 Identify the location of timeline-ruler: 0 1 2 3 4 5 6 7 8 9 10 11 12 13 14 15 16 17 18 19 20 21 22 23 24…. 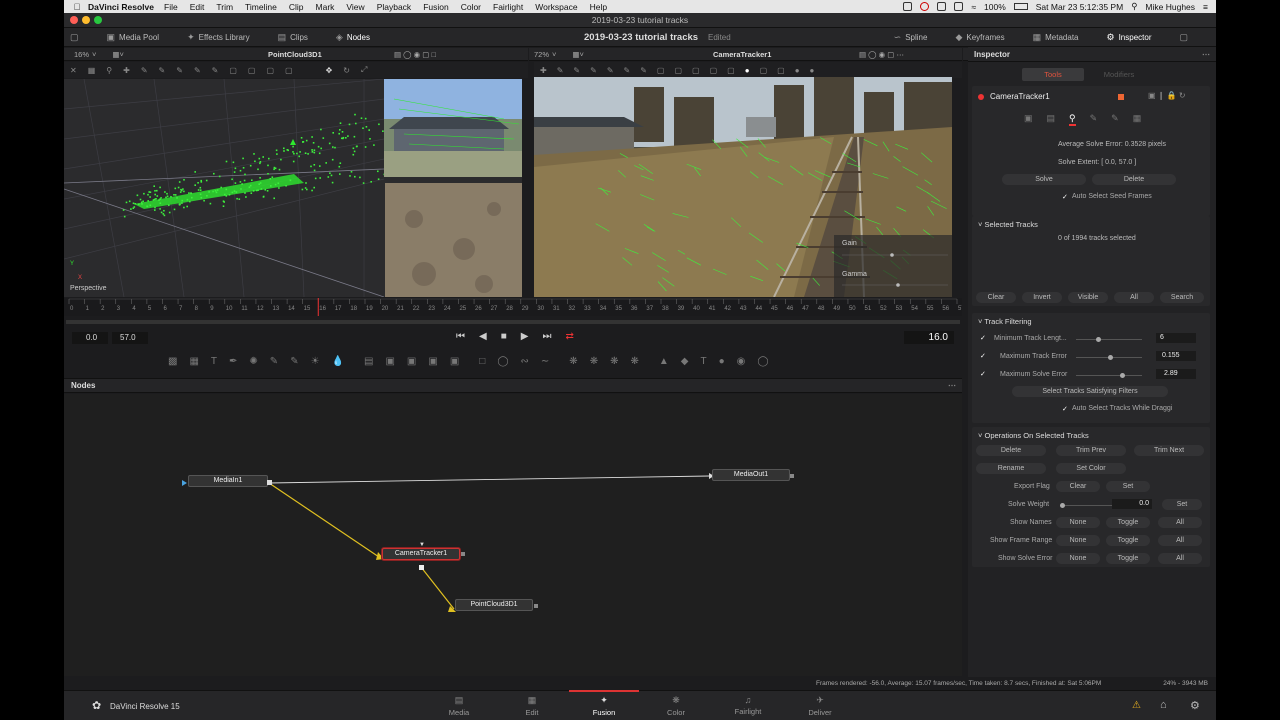
(514, 307).